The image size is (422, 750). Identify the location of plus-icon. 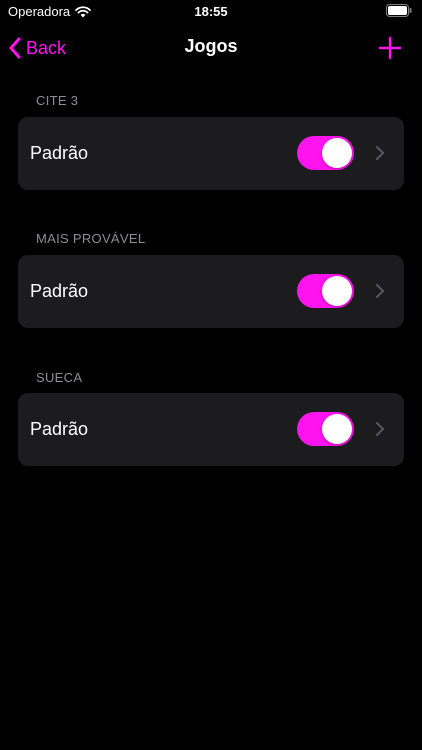
(390, 48).